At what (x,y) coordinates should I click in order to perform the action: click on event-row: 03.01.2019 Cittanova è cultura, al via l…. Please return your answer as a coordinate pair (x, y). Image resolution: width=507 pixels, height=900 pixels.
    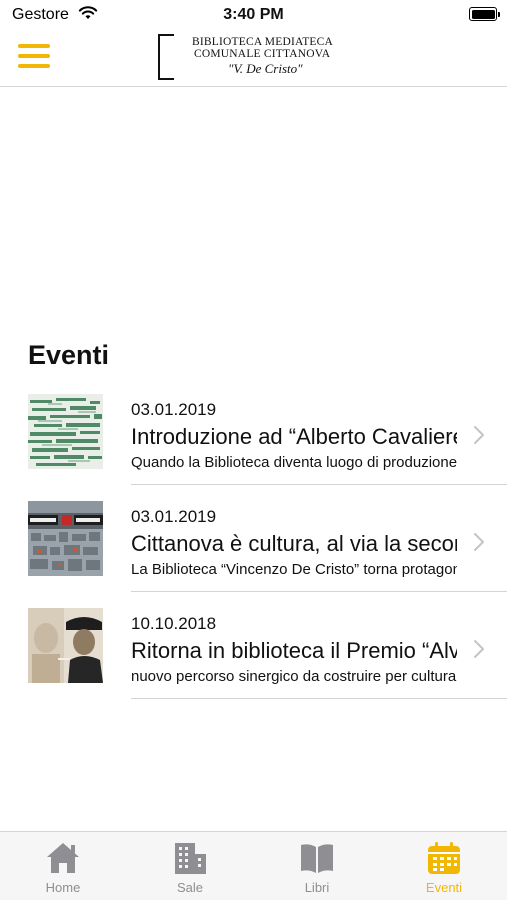
    Looking at the image, I should click on (253, 550).